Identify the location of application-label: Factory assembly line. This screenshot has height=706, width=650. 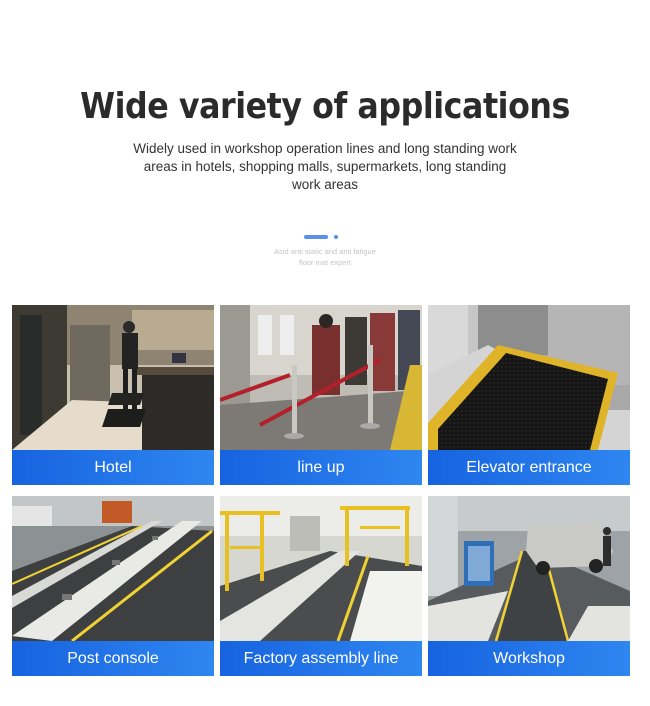
(321, 658).